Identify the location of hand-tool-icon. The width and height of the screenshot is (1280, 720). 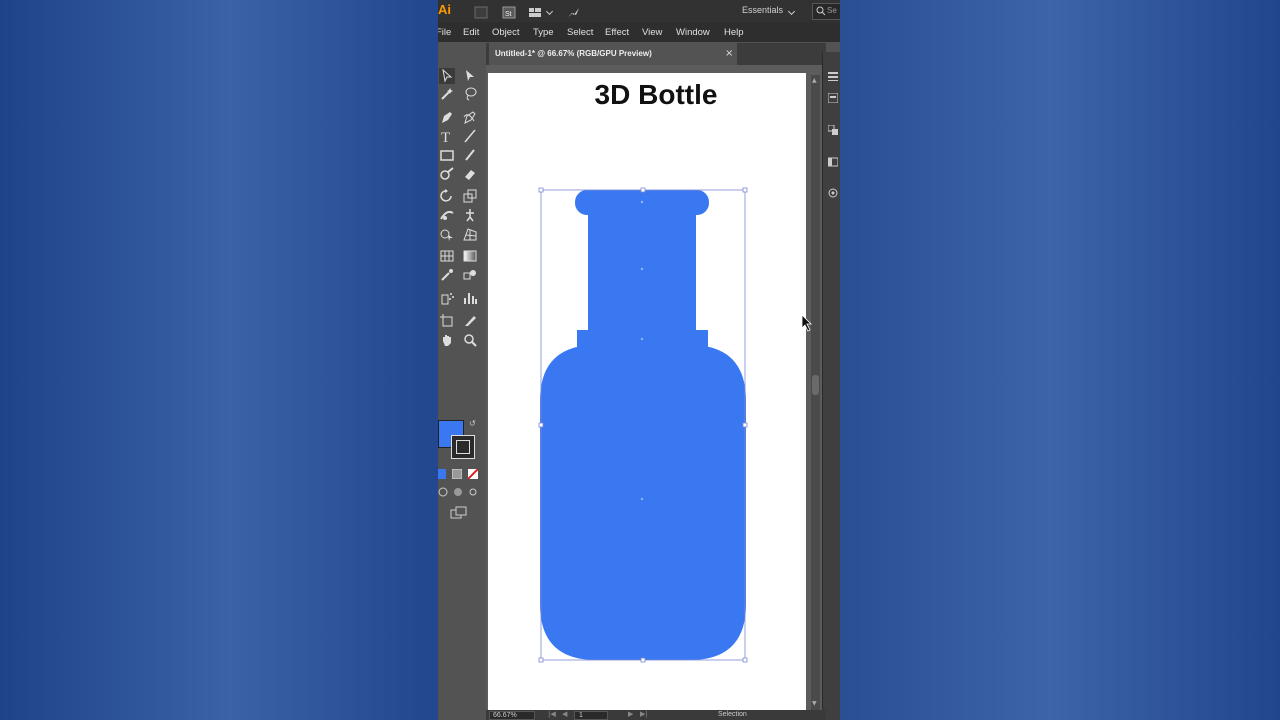
(447, 340).